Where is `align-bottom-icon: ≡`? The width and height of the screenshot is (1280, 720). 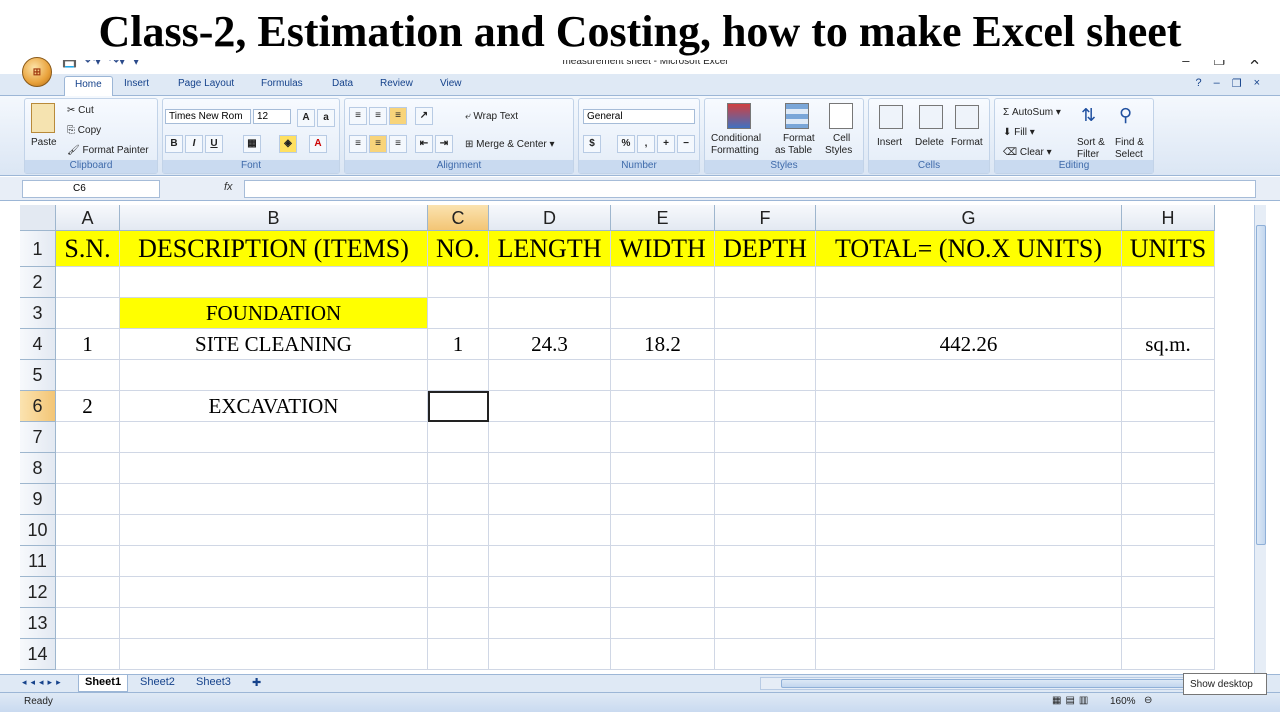
align-bottom-icon: ≡ is located at coordinates (398, 116).